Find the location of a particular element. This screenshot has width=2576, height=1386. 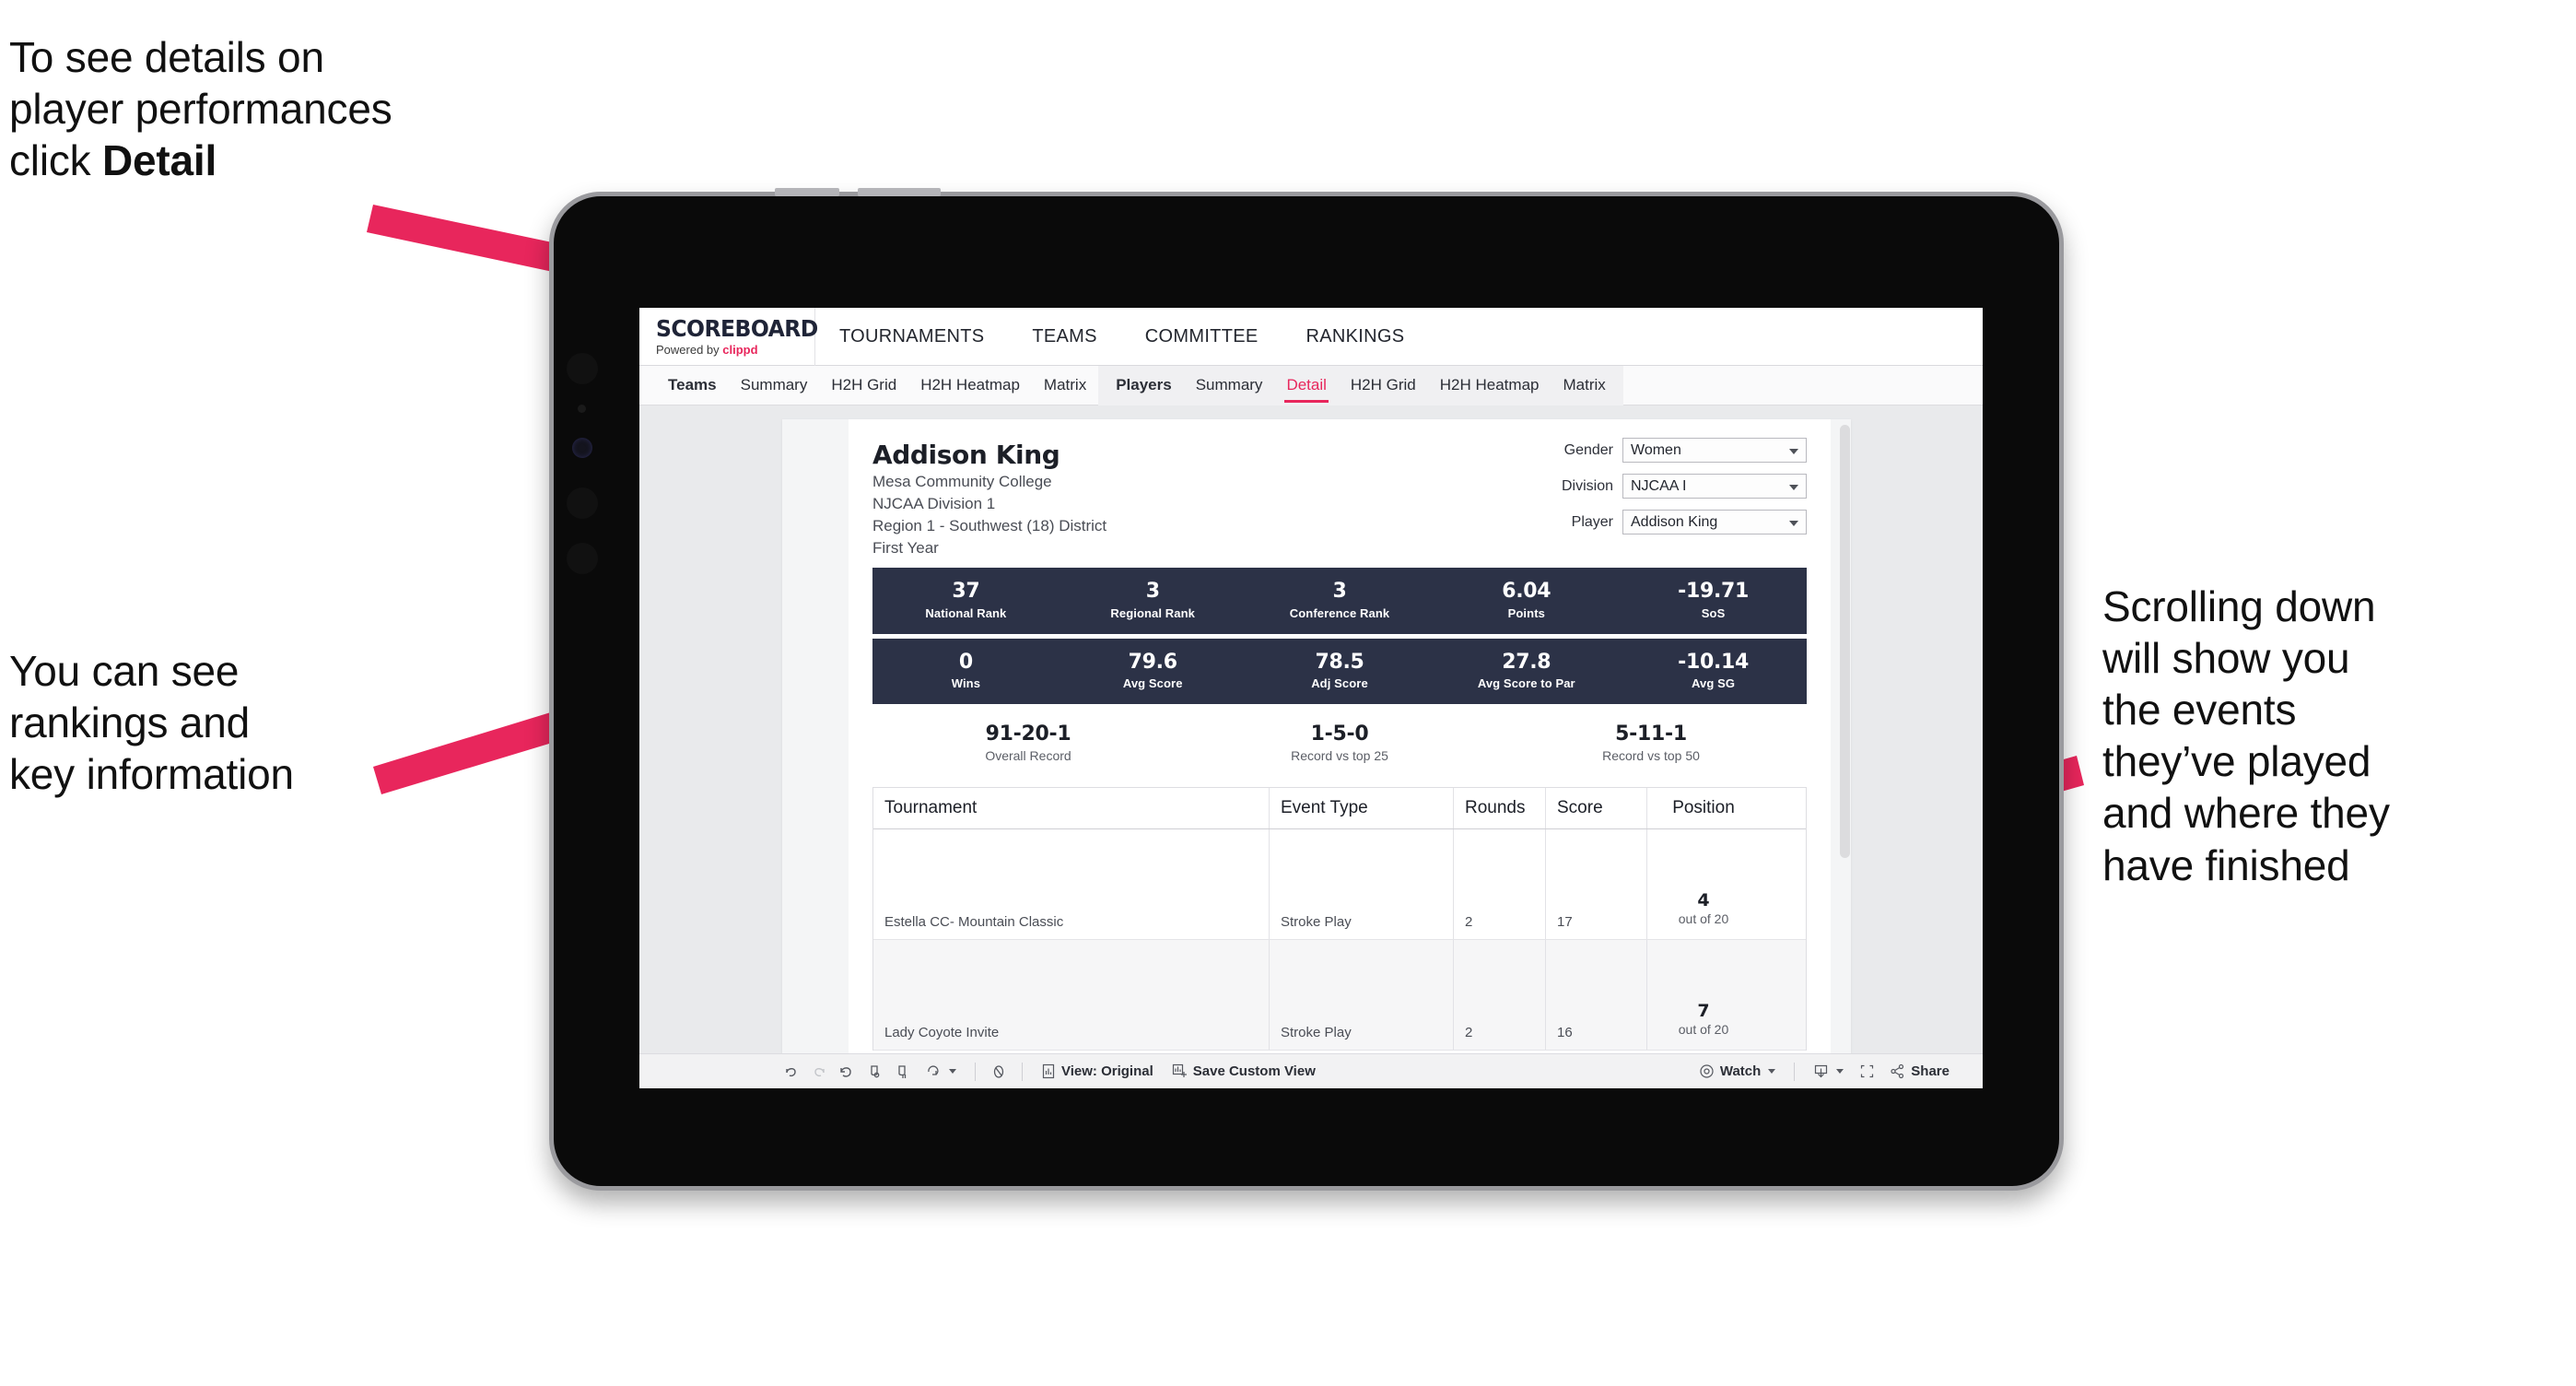

record-value: 5-11-1 is located at coordinates (1651, 734).